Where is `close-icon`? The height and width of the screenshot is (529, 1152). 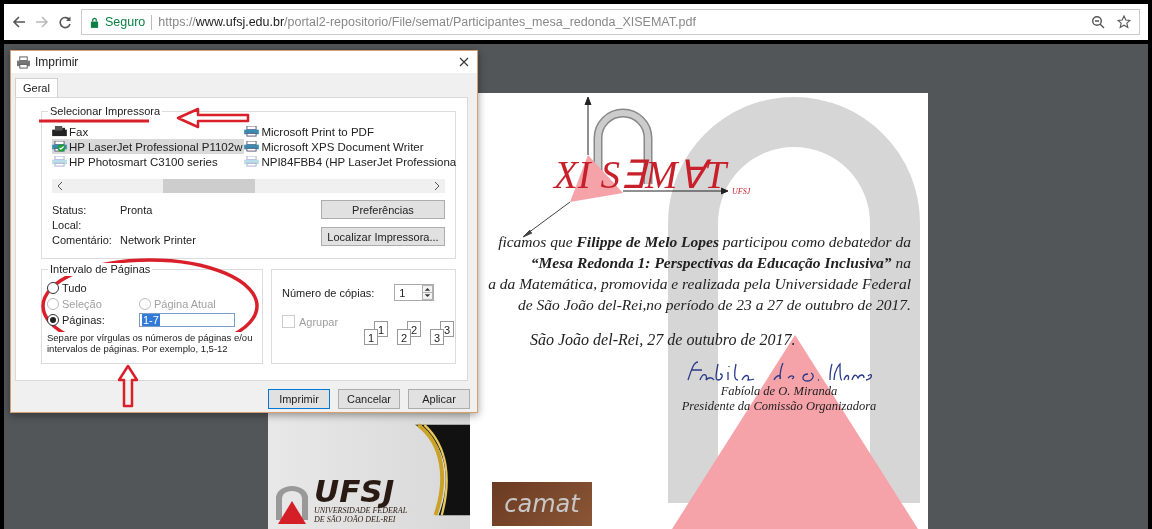 close-icon is located at coordinates (464, 62).